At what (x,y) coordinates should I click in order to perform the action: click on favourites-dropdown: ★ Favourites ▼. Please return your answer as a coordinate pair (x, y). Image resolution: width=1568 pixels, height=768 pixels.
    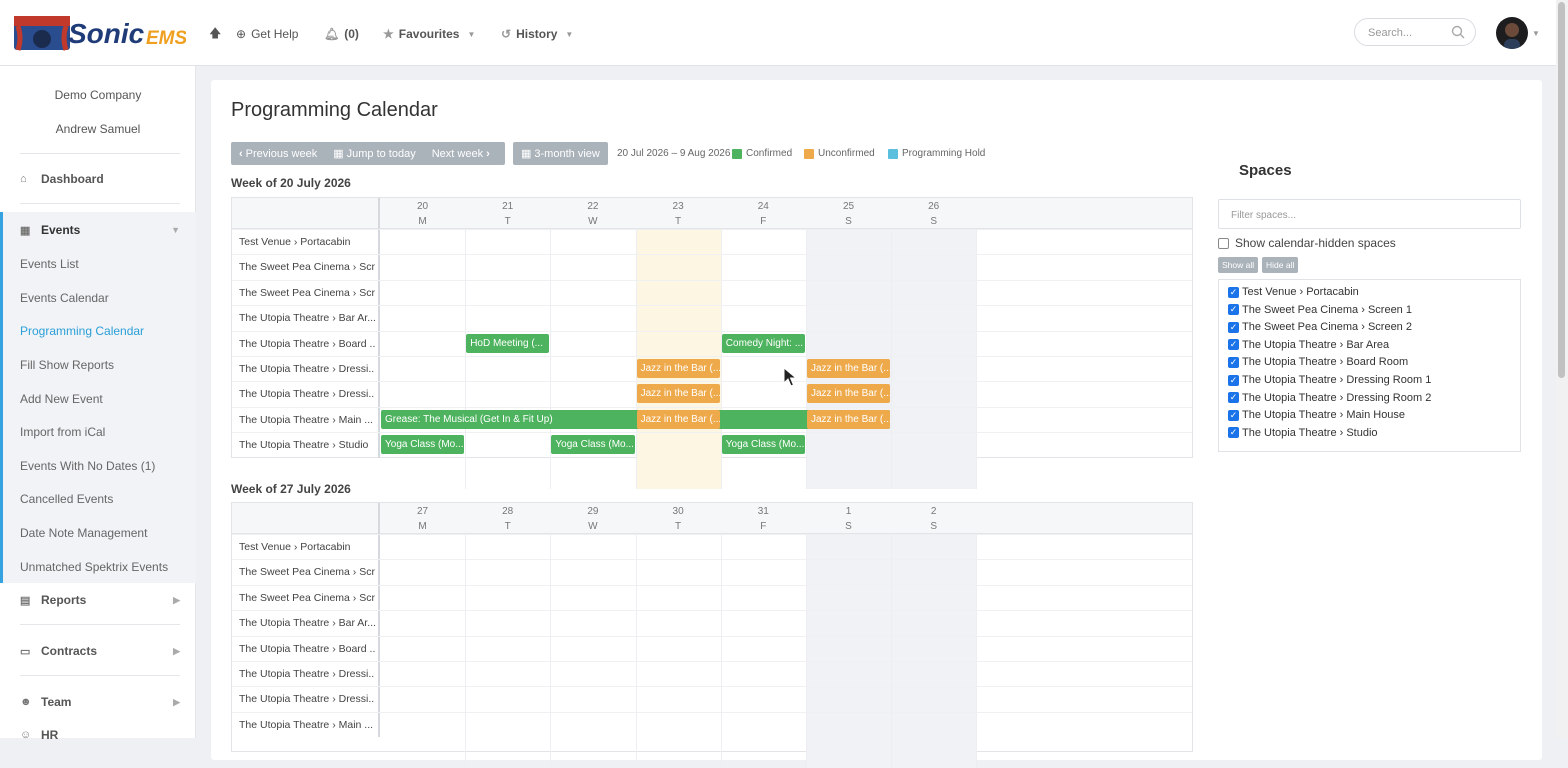
    Looking at the image, I should click on (429, 34).